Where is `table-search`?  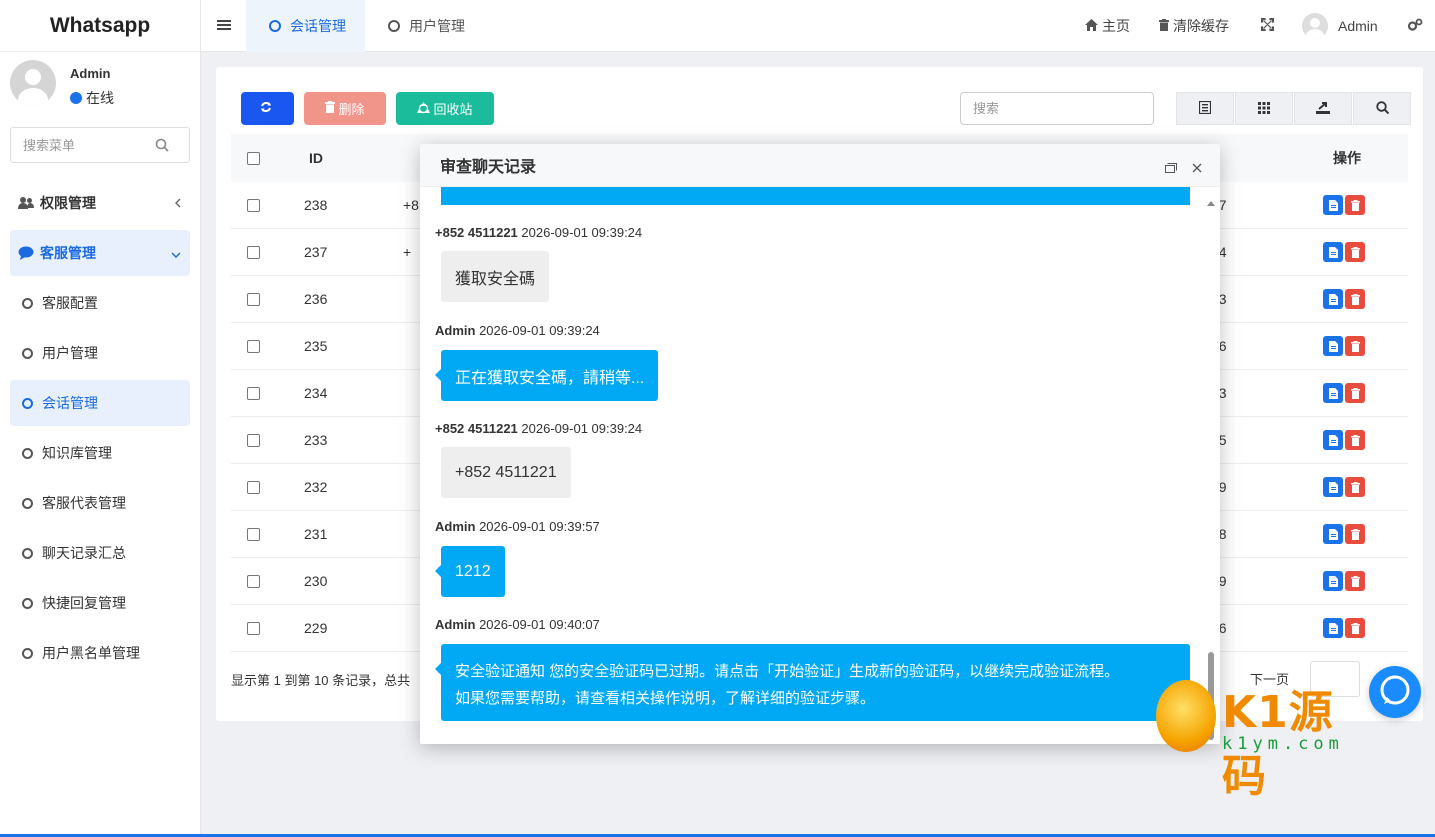 table-search is located at coordinates (1057, 108).